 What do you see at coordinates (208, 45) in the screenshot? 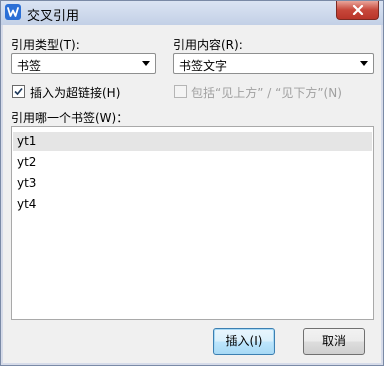
I see `ref-content-label: 引用内容(R):` at bounding box center [208, 45].